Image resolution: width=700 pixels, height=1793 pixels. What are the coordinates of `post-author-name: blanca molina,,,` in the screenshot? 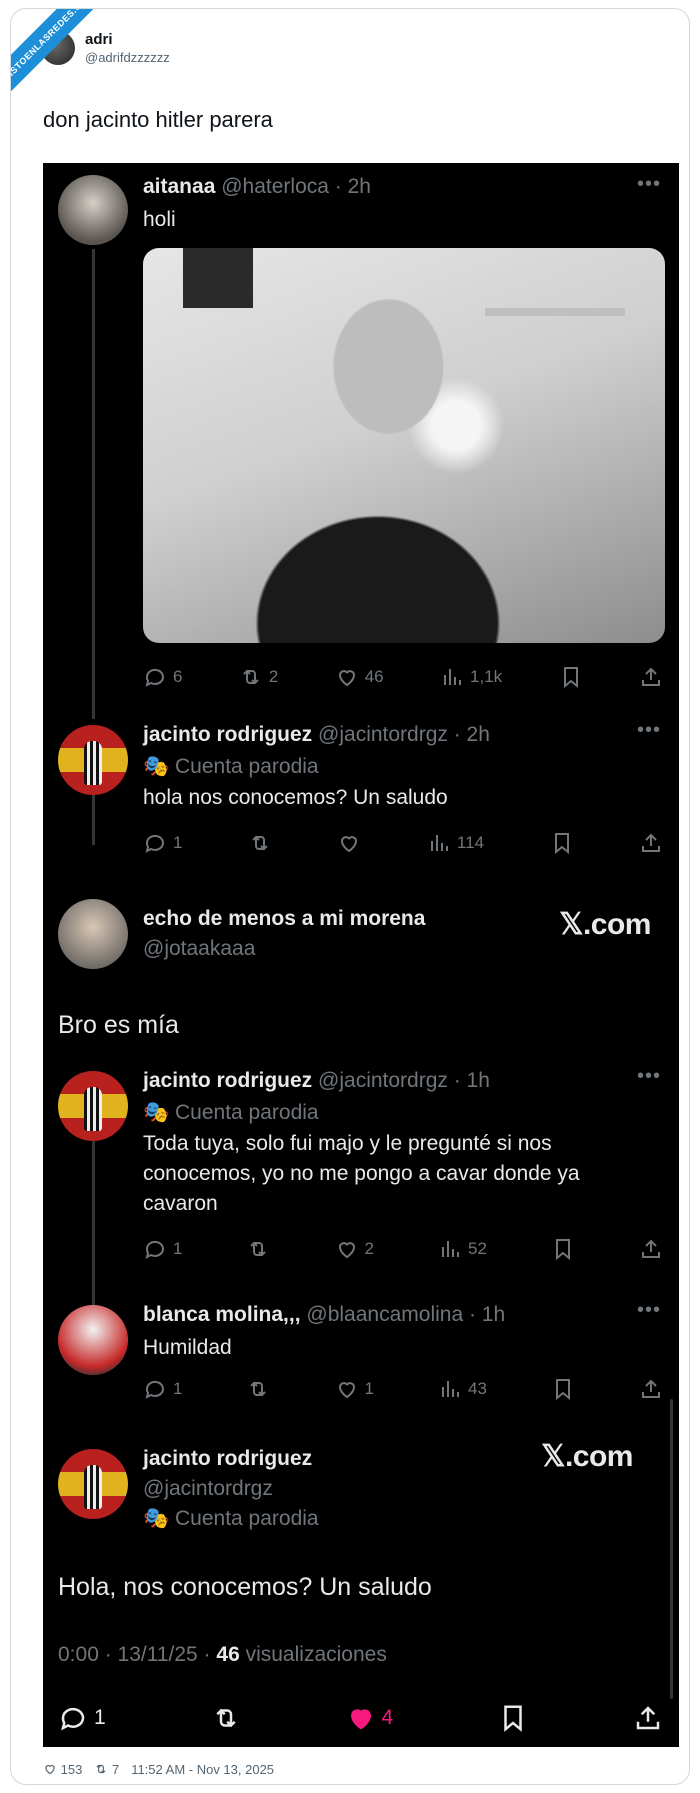 It's located at (222, 1314).